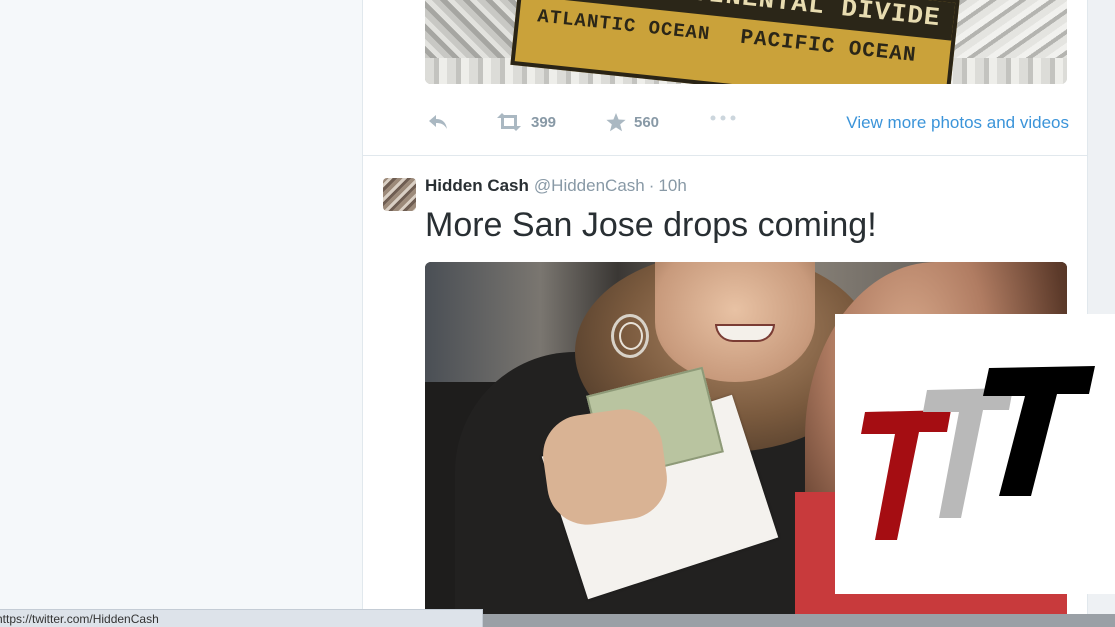  What do you see at coordinates (544, 122) in the screenshot?
I see `retweet-count: 399` at bounding box center [544, 122].